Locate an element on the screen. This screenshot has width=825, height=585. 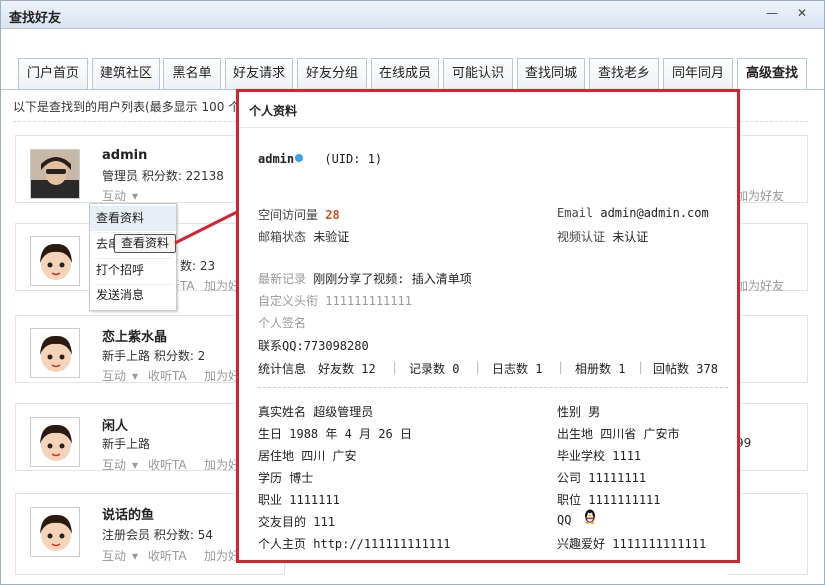
position-label: 职位 is located at coordinates (569, 500).